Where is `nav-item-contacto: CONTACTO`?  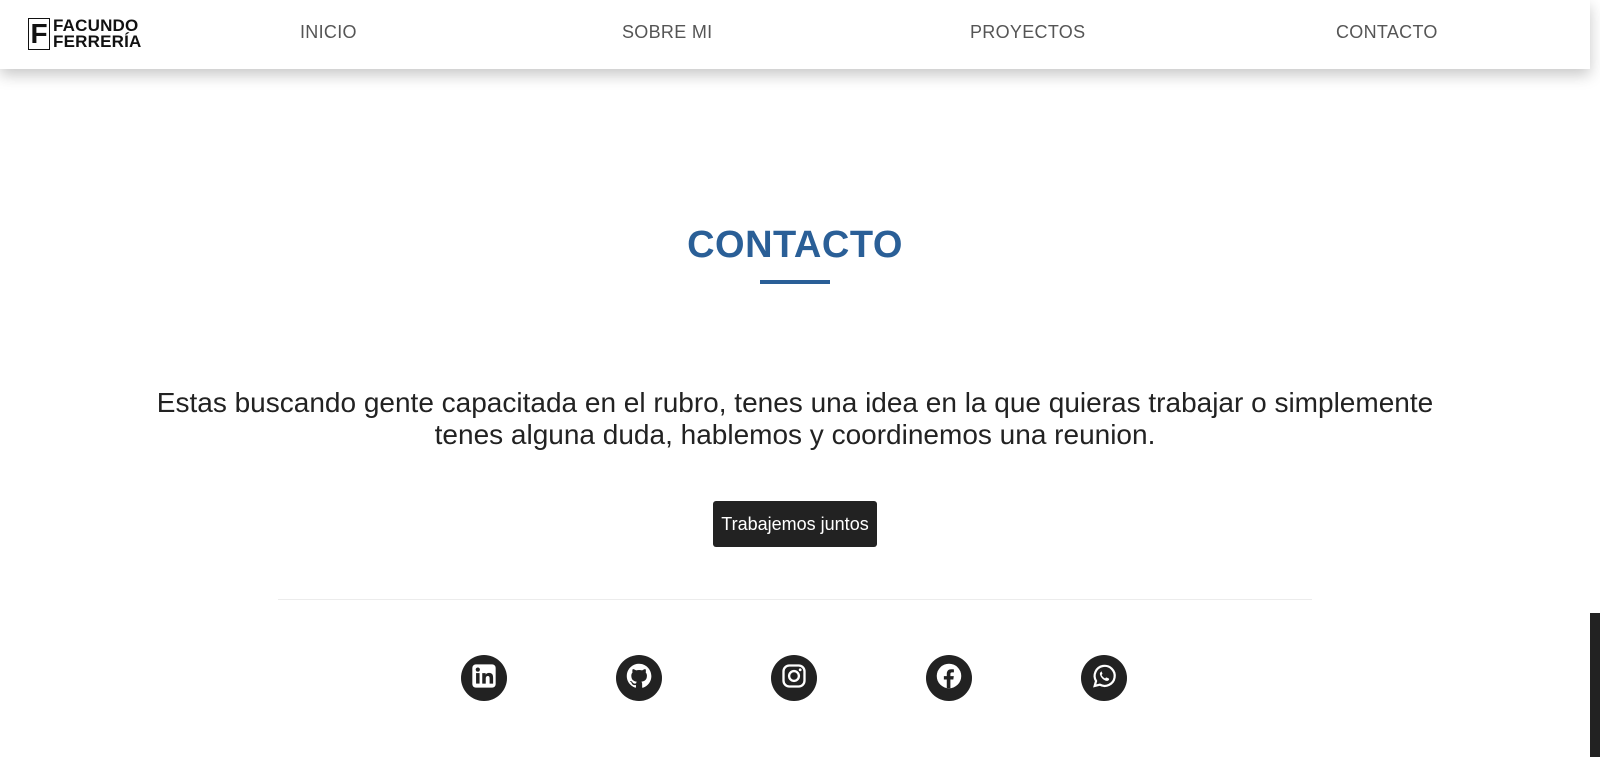
nav-item-contacto: CONTACTO is located at coordinates (1387, 32).